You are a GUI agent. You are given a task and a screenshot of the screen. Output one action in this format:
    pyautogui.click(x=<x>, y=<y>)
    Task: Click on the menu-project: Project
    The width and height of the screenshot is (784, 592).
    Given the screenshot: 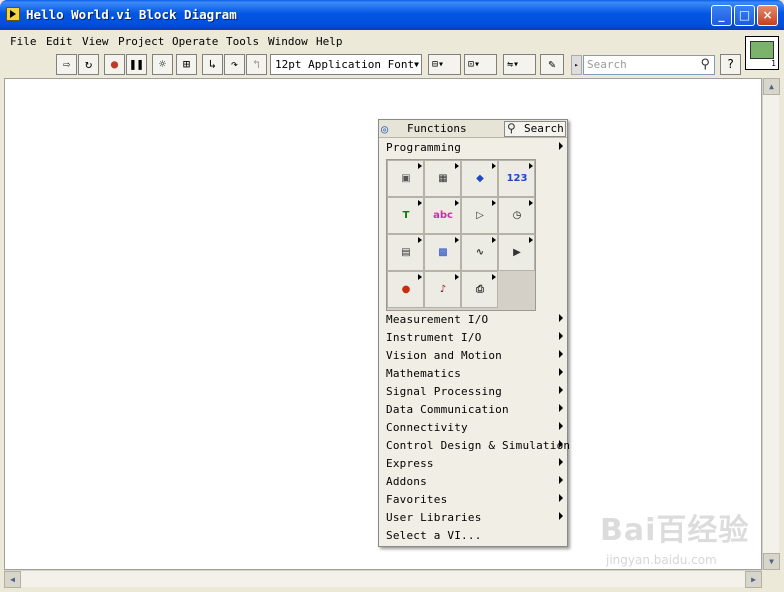 What is the action you would take?
    pyautogui.click(x=141, y=41)
    